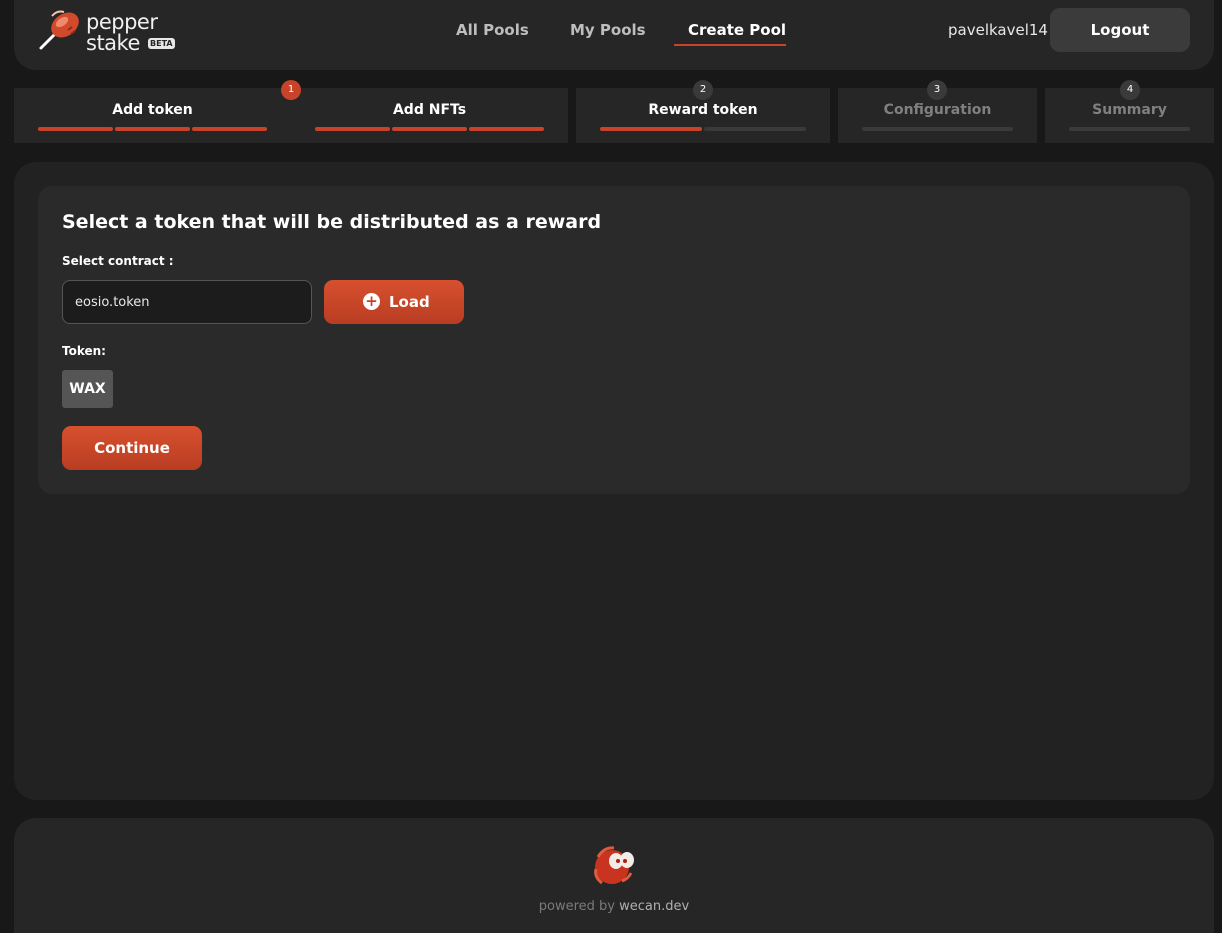 This screenshot has height=933, width=1222. What do you see at coordinates (409, 302) in the screenshot?
I see `load-button-label: Load` at bounding box center [409, 302].